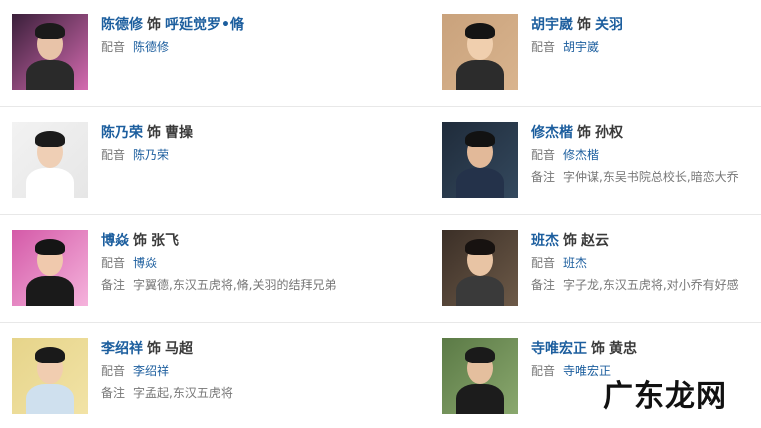  What do you see at coordinates (651, 285) in the screenshot?
I see `note-text: 字子龙,东汉五虎将,对小乔有好感` at bounding box center [651, 285].